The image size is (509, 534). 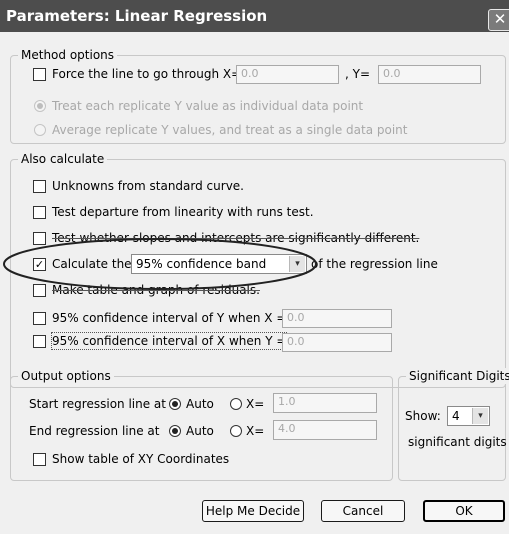 What do you see at coordinates (374, 264) in the screenshot?
I see `confidence-band-suffix: of the regression line` at bounding box center [374, 264].